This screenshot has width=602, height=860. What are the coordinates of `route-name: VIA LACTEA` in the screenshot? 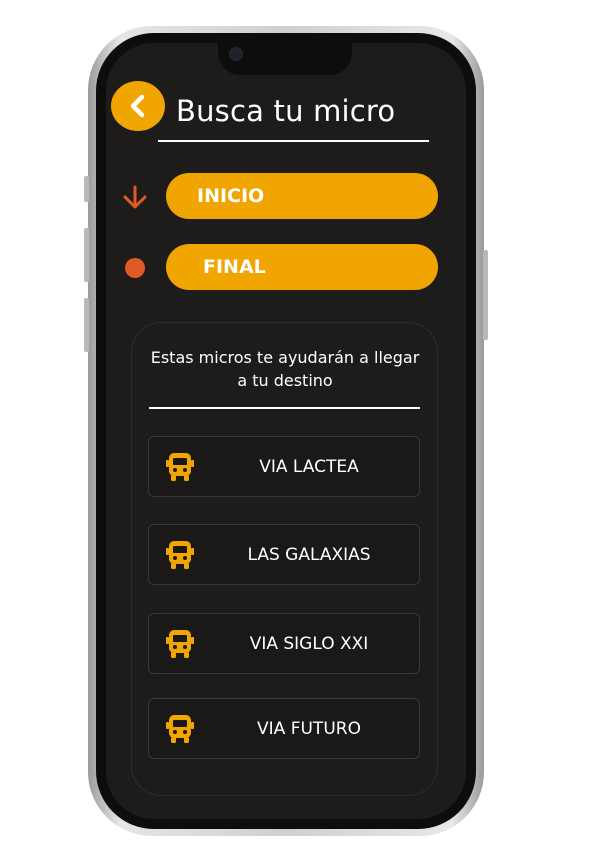 It's located at (309, 466).